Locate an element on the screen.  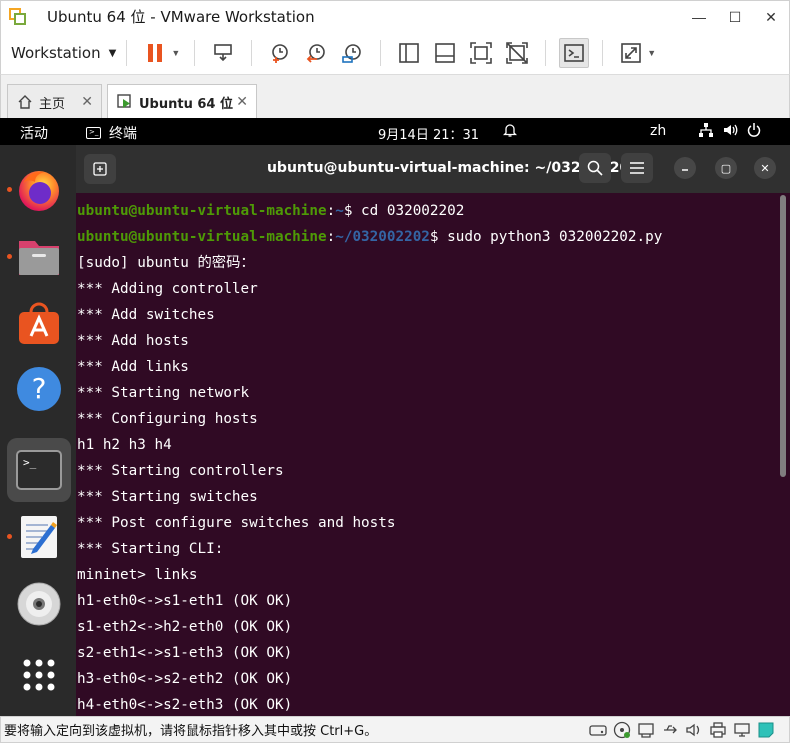
minimize-icon is located at coordinates (685, 170).